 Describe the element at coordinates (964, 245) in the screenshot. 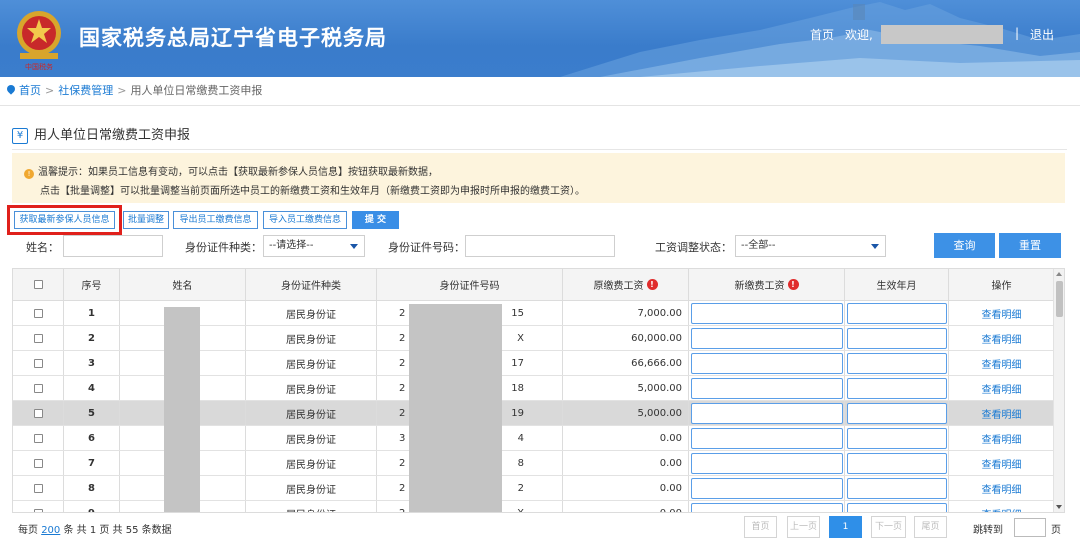

I see `query-button: 查询` at that location.